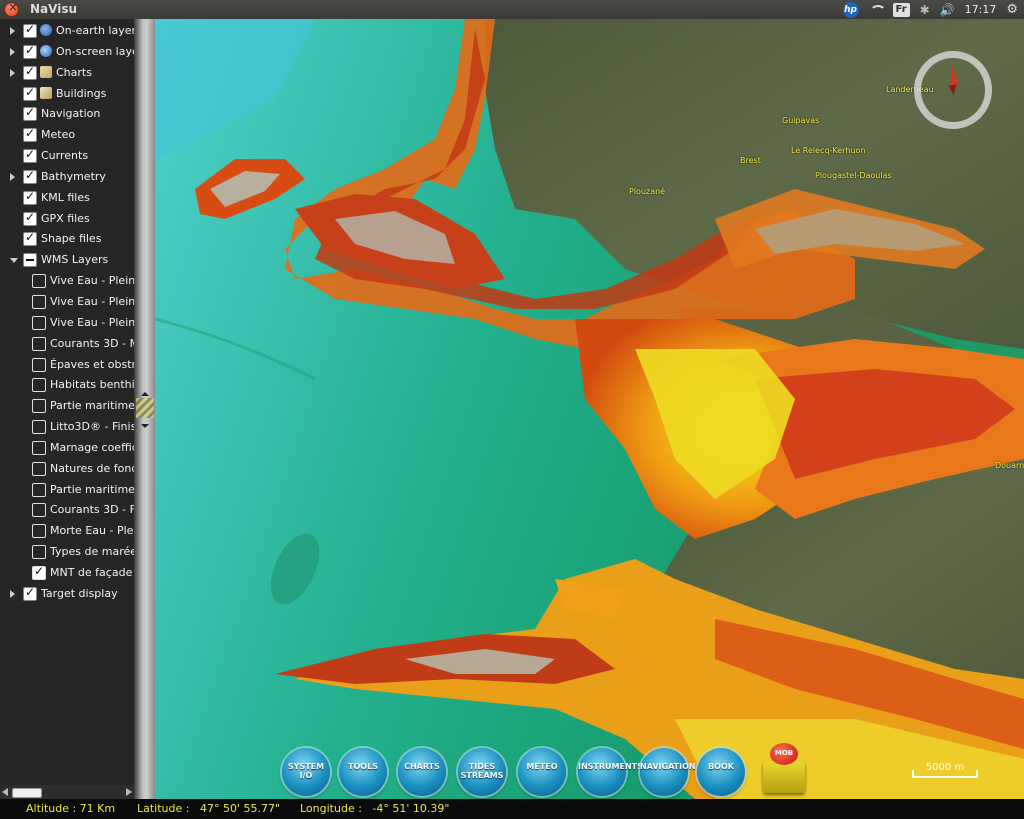 This screenshot has width=1024, height=819. I want to click on meteo-button: METEO, so click(542, 772).